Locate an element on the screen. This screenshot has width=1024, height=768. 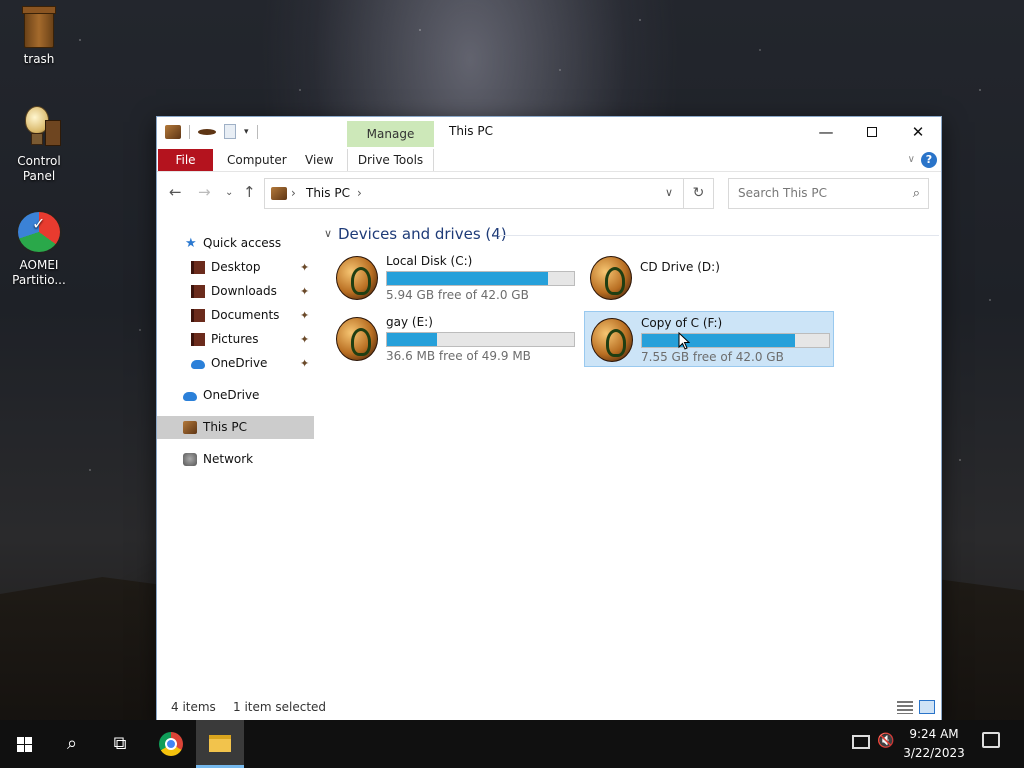
nav-pinned-pictures: Pictures ✦ is located at coordinates (235, 339).